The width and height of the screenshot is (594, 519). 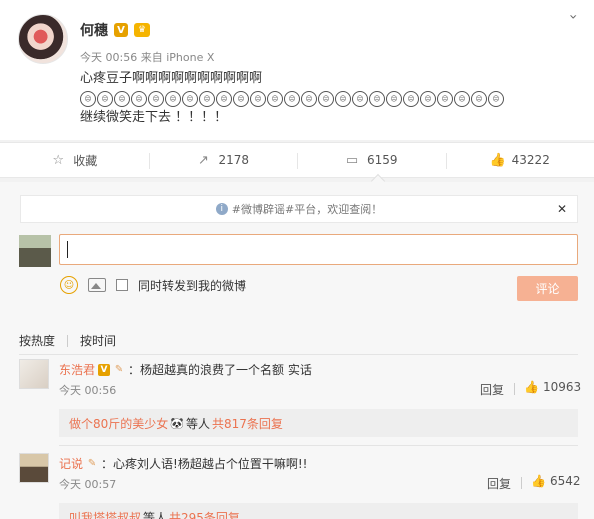 I want to click on post-time: 今天 00:56, so click(x=108, y=57).